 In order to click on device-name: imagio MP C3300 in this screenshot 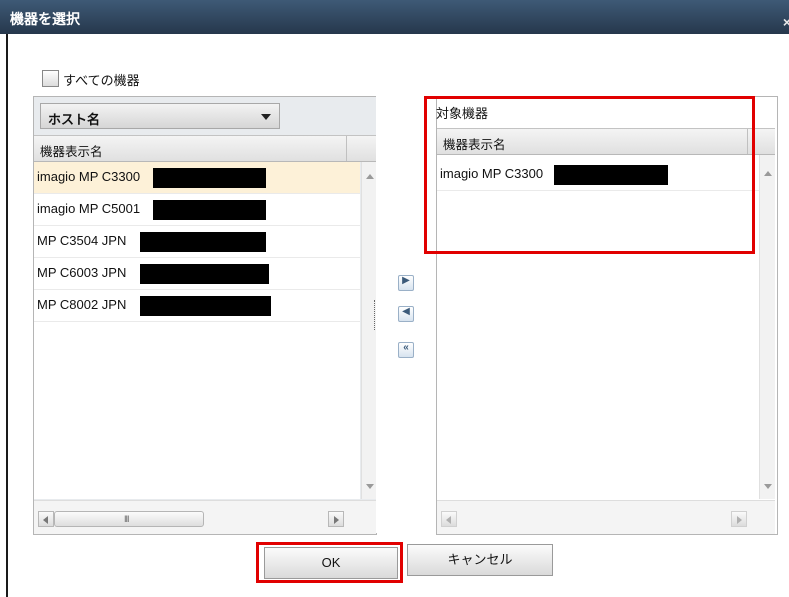, I will do `click(89, 176)`.